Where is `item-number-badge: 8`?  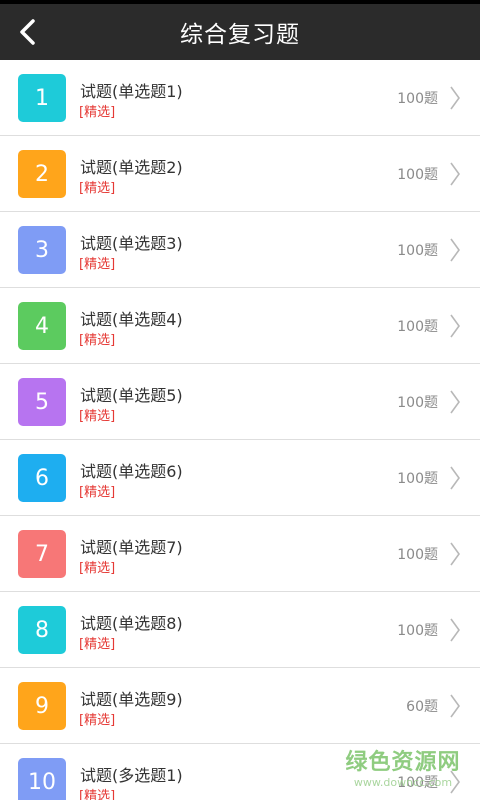 item-number-badge: 8 is located at coordinates (42, 630).